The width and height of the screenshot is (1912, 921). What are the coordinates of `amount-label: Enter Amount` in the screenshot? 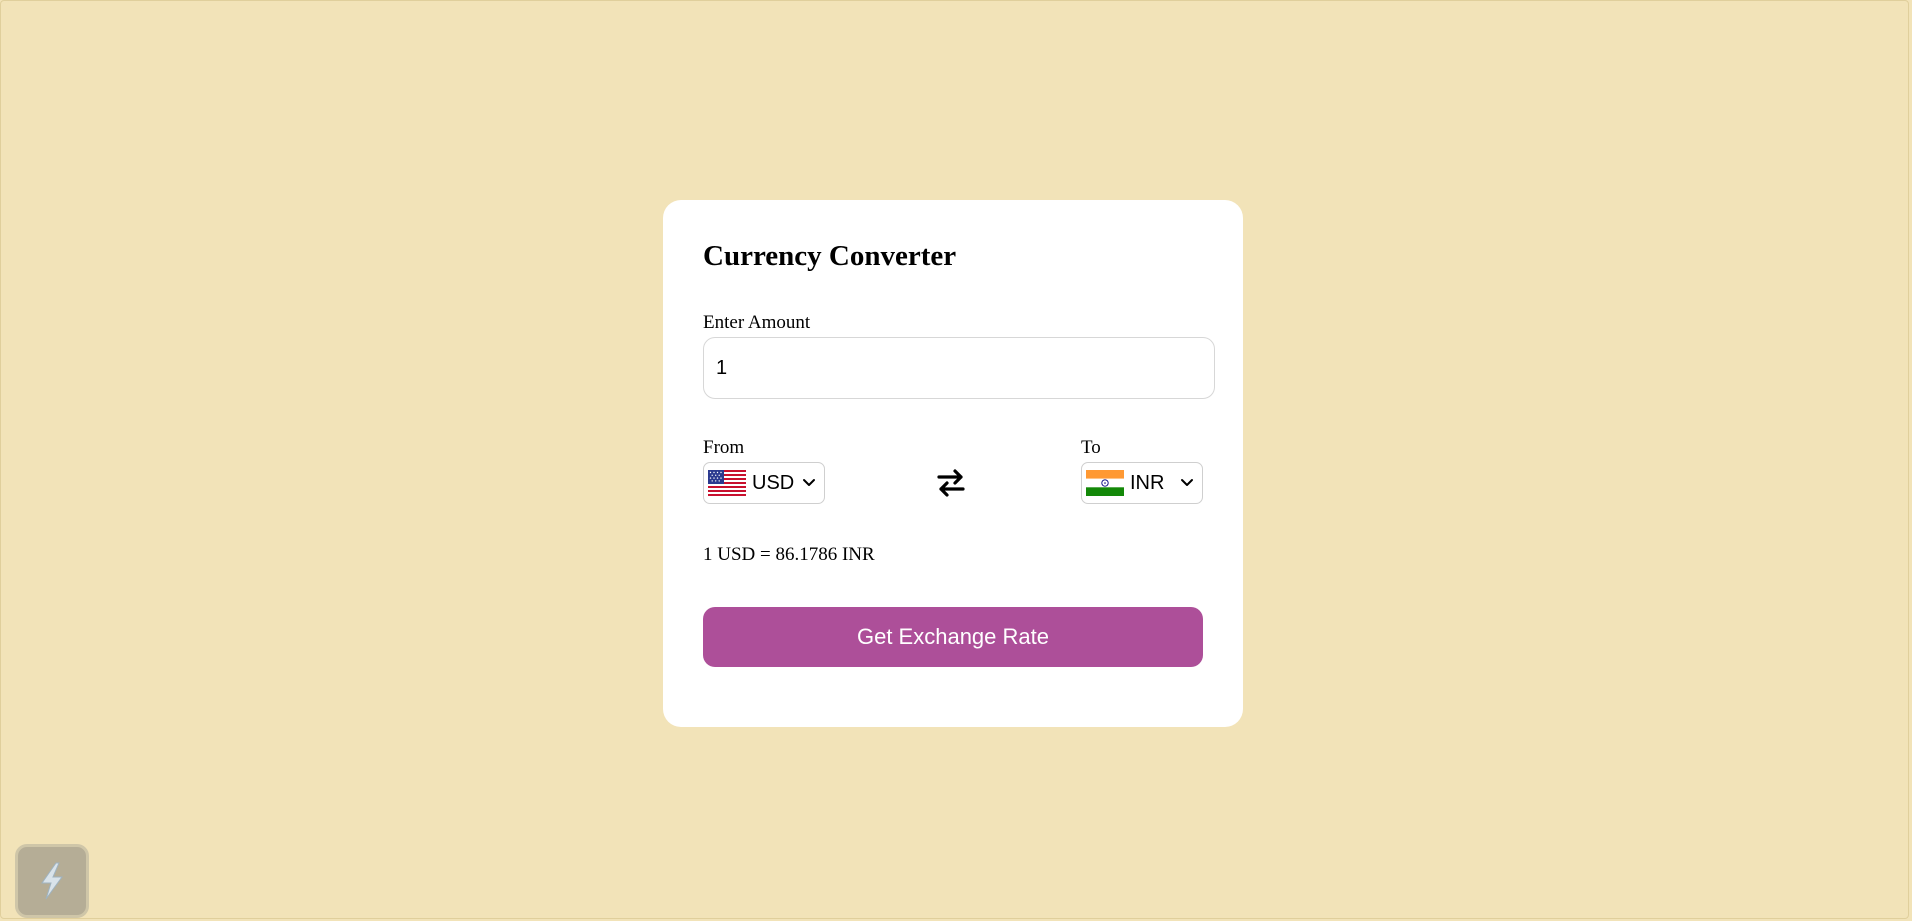 It's located at (757, 322).